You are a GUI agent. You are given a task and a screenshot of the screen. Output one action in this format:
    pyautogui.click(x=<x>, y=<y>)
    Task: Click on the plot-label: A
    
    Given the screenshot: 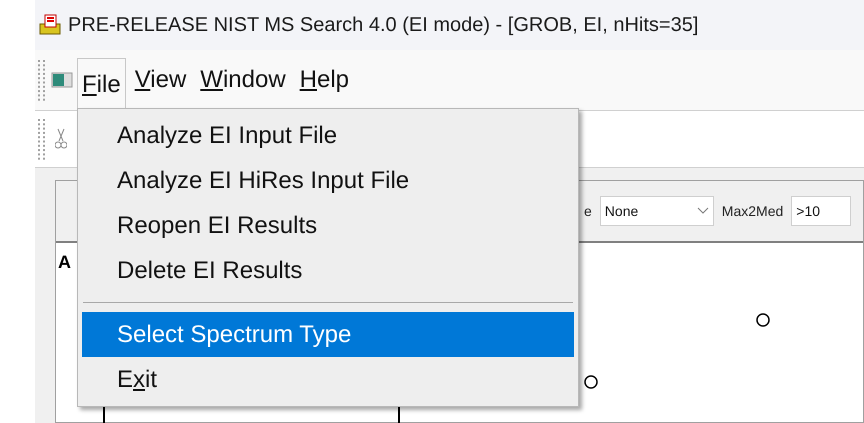 What is the action you would take?
    pyautogui.click(x=64, y=262)
    